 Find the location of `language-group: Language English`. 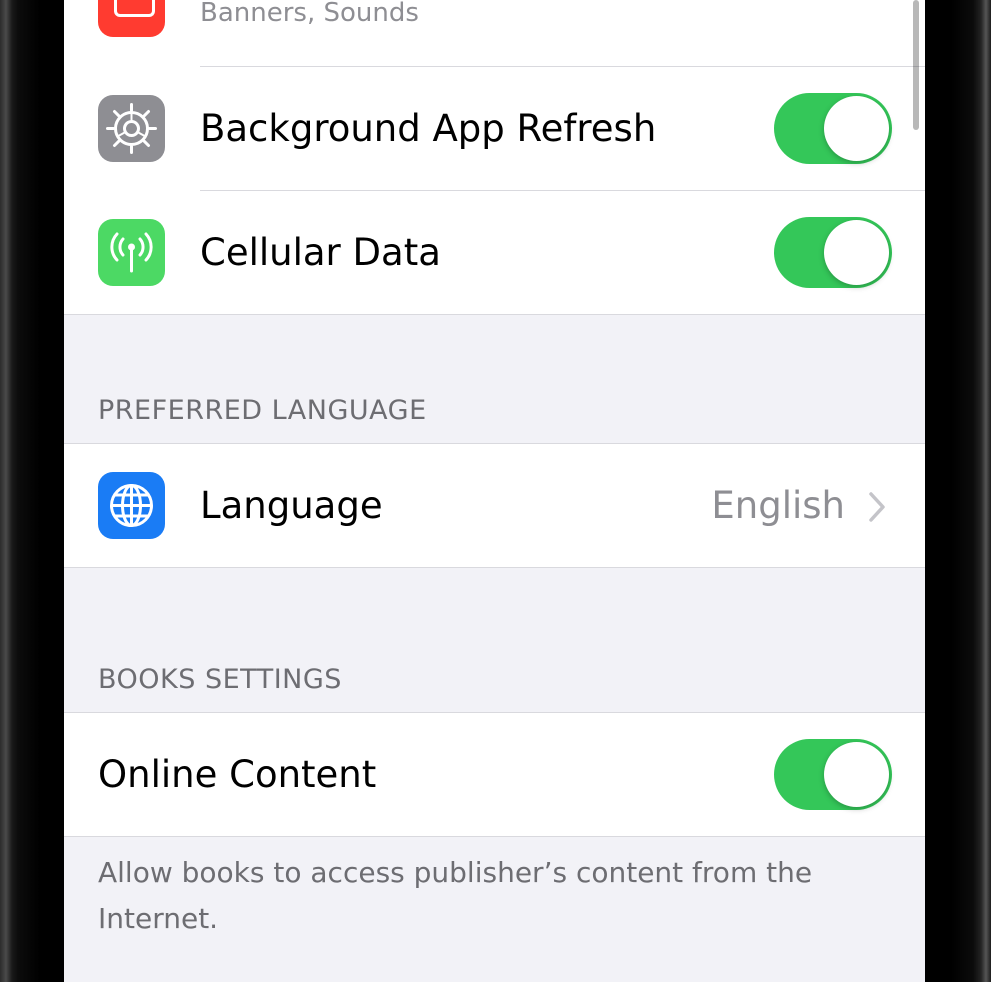

language-group: Language English is located at coordinates (494, 505).